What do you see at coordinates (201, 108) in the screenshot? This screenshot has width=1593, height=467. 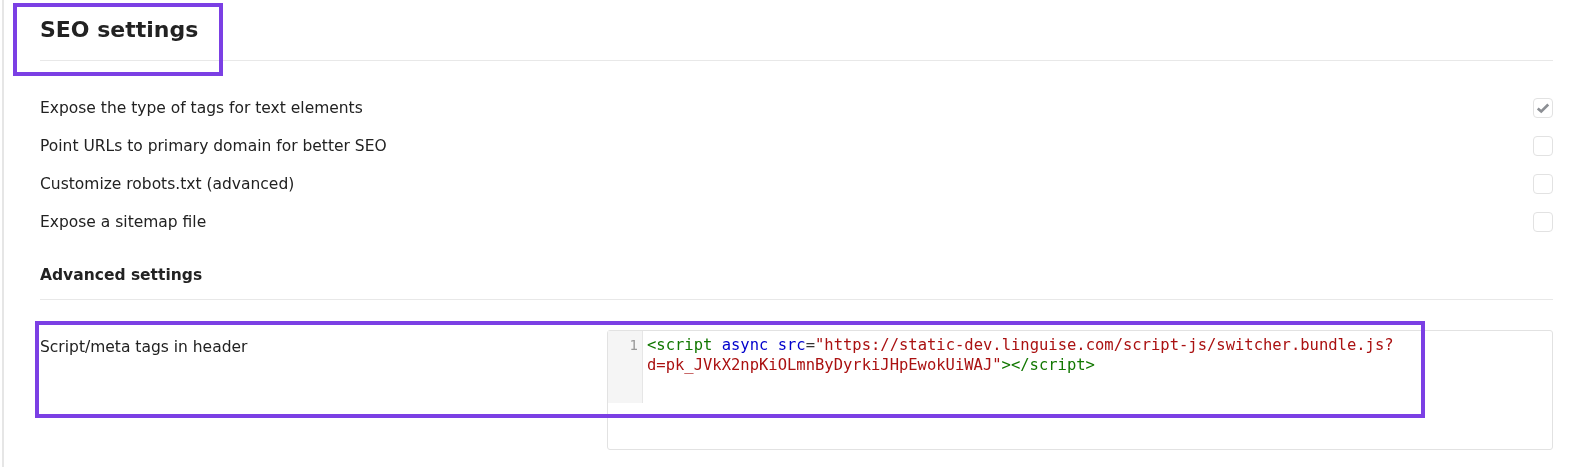 I see `option-label: Expose the type of tags for text elements` at bounding box center [201, 108].